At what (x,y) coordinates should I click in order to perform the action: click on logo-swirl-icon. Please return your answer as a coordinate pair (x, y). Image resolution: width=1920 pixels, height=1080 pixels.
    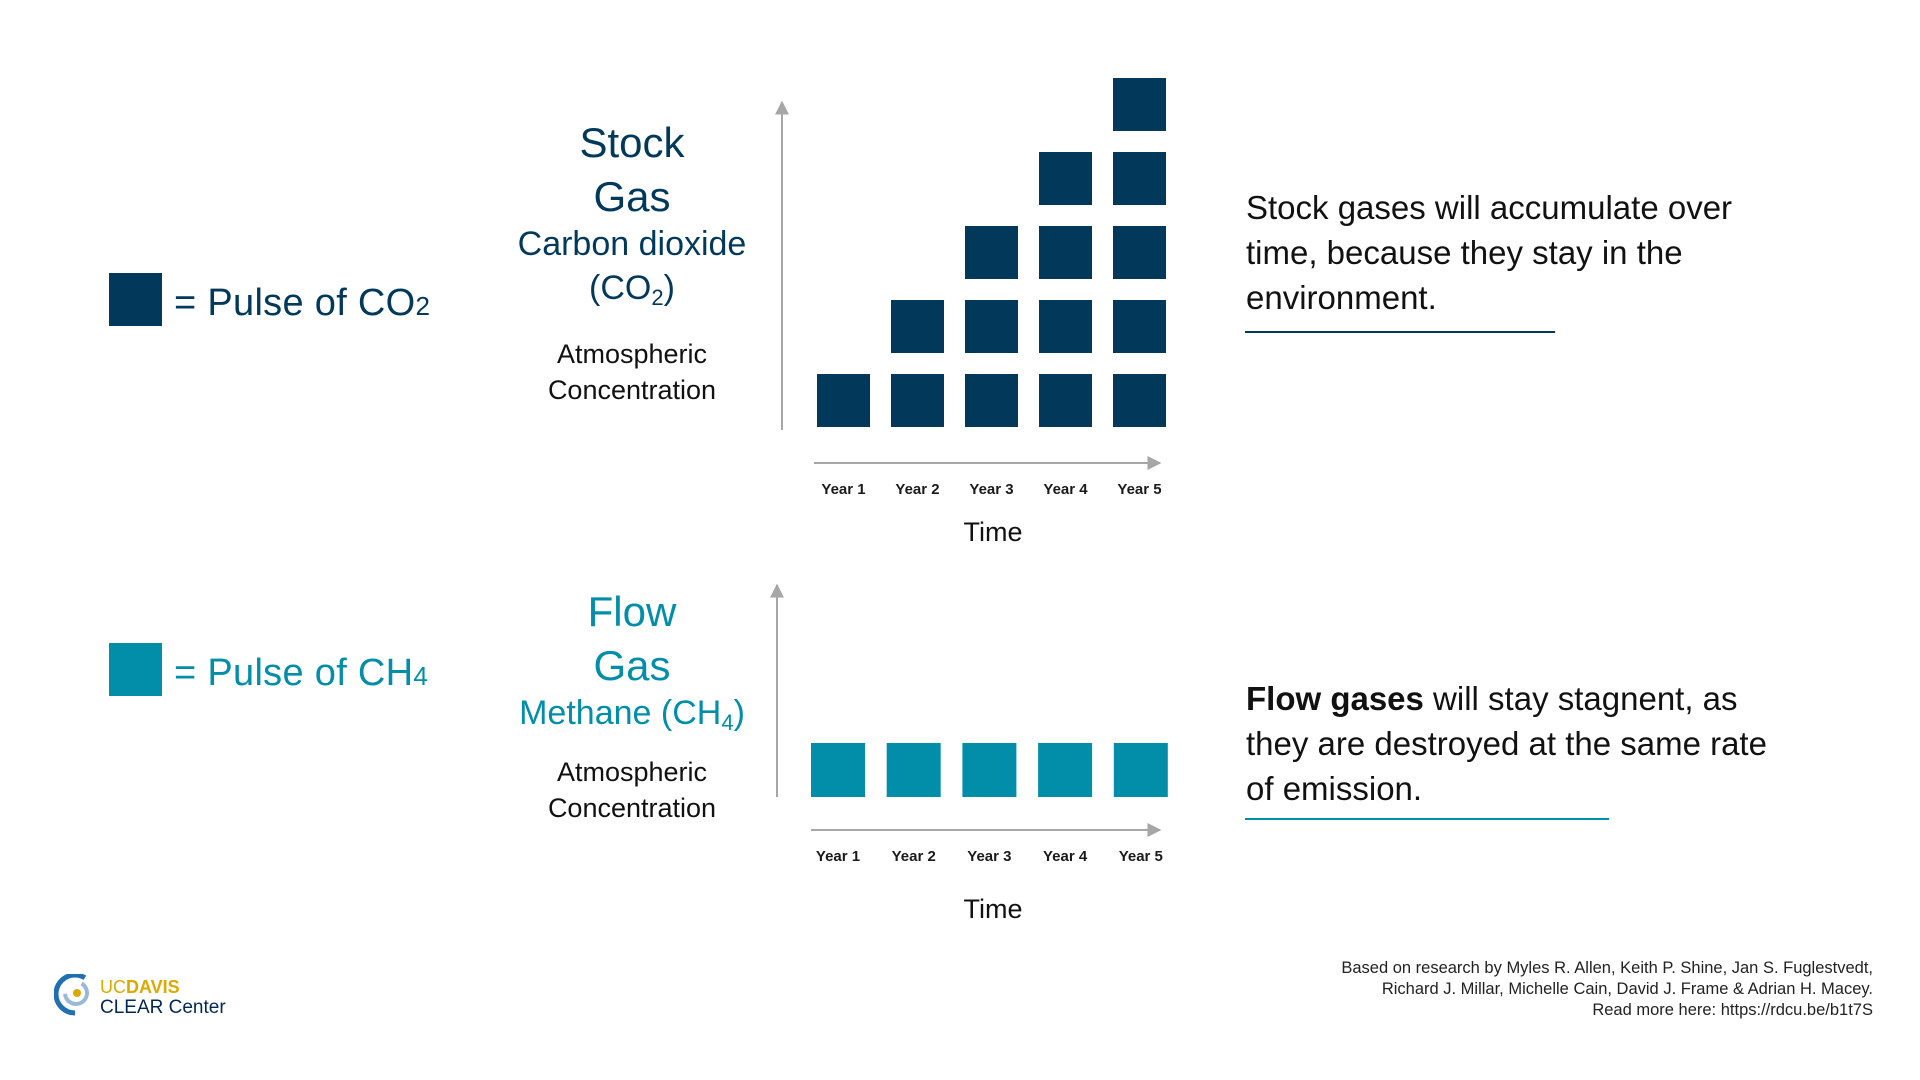
    Looking at the image, I should click on (75, 995).